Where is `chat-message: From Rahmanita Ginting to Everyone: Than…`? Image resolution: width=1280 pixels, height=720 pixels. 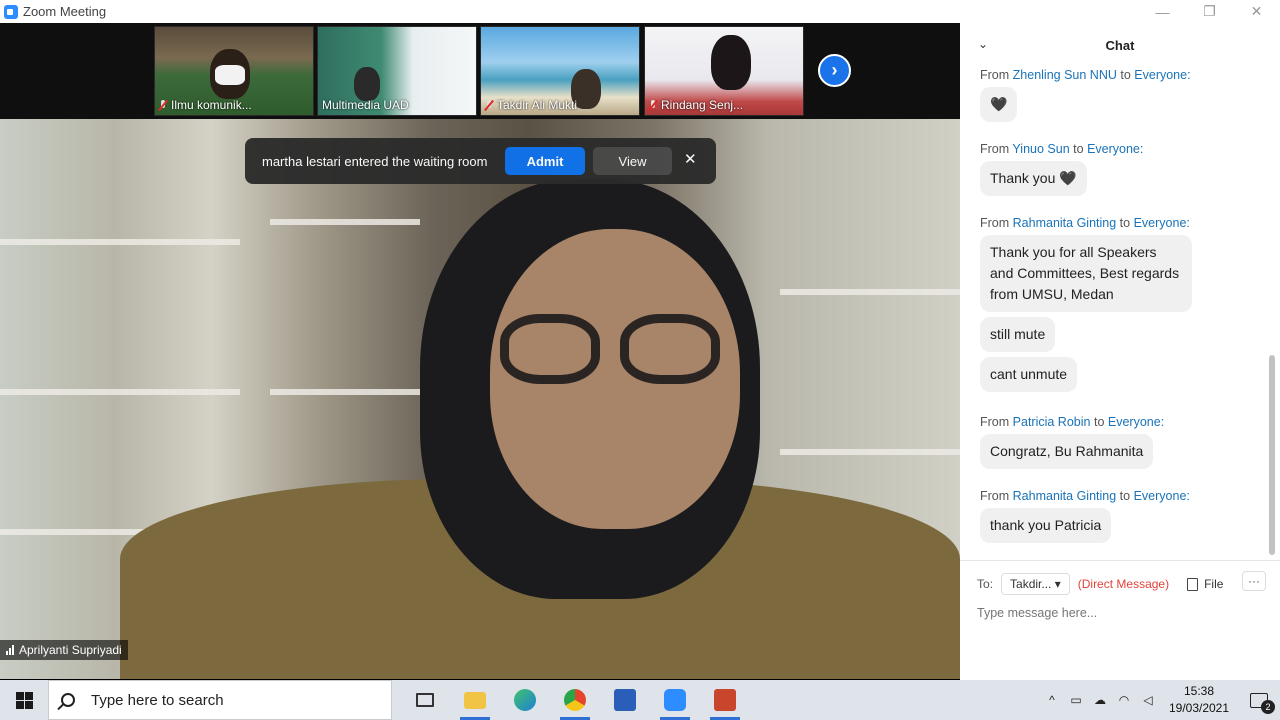 chat-message: From Rahmanita Ginting to Everyone: Than… is located at coordinates (1090, 304).